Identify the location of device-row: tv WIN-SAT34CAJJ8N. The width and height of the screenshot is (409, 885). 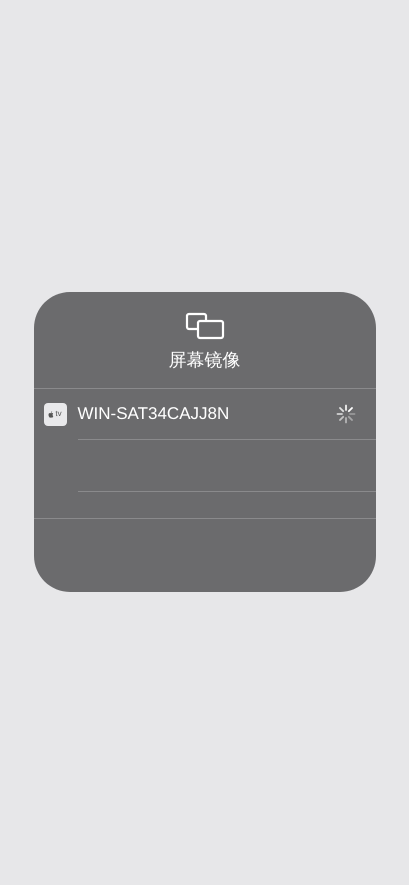
(205, 414).